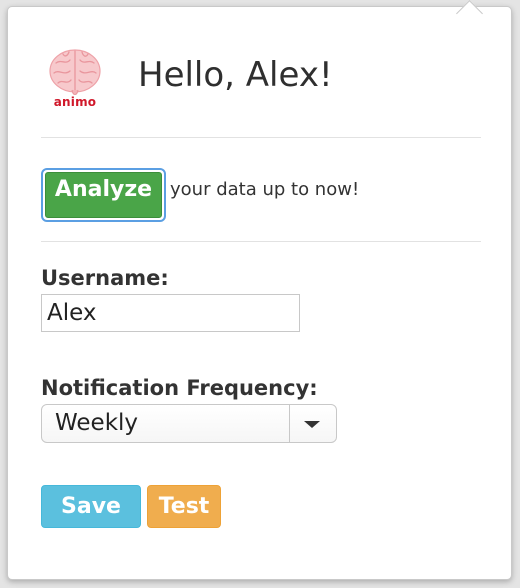  I want to click on greeting-title: Hello, Alex!, so click(235, 75).